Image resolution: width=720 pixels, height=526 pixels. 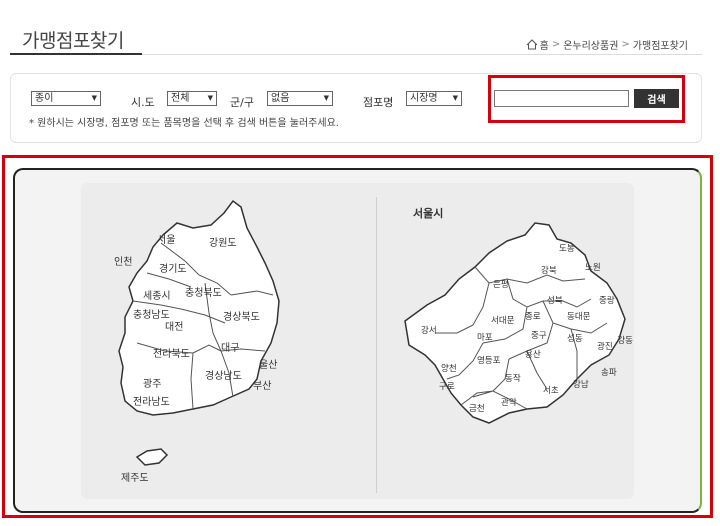 What do you see at coordinates (280, 98) in the screenshot?
I see `gungu-select-value: 없음` at bounding box center [280, 98].